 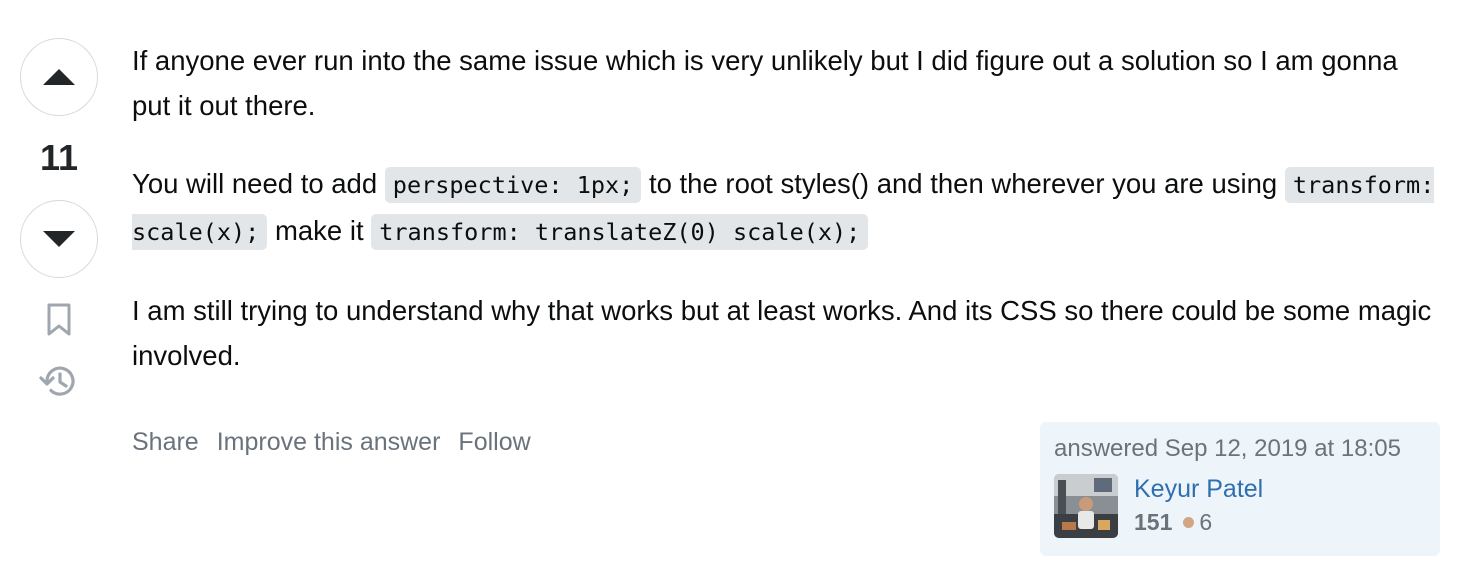 What do you see at coordinates (1227, 448) in the screenshot?
I see `answered-timestamp: answered Sep 12, 2019 at 18:05` at bounding box center [1227, 448].